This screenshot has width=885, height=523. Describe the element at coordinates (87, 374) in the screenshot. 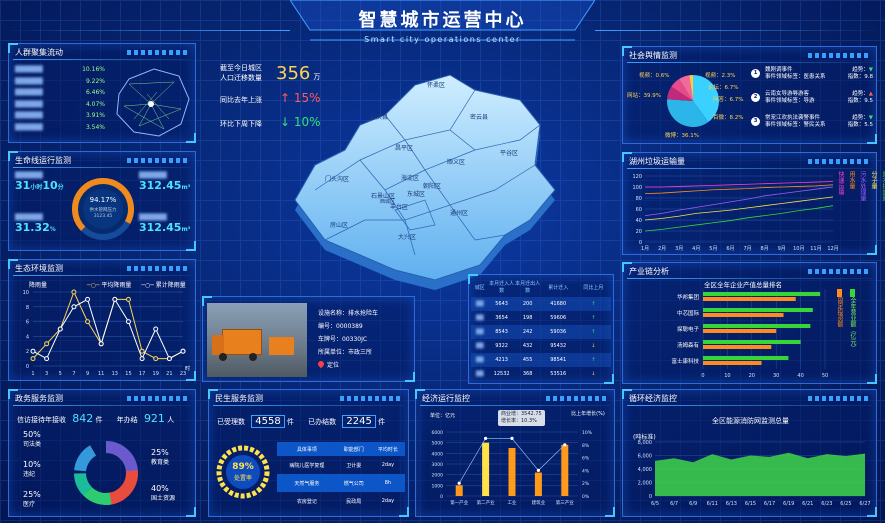

I see `x-tick-label: 9` at that location.